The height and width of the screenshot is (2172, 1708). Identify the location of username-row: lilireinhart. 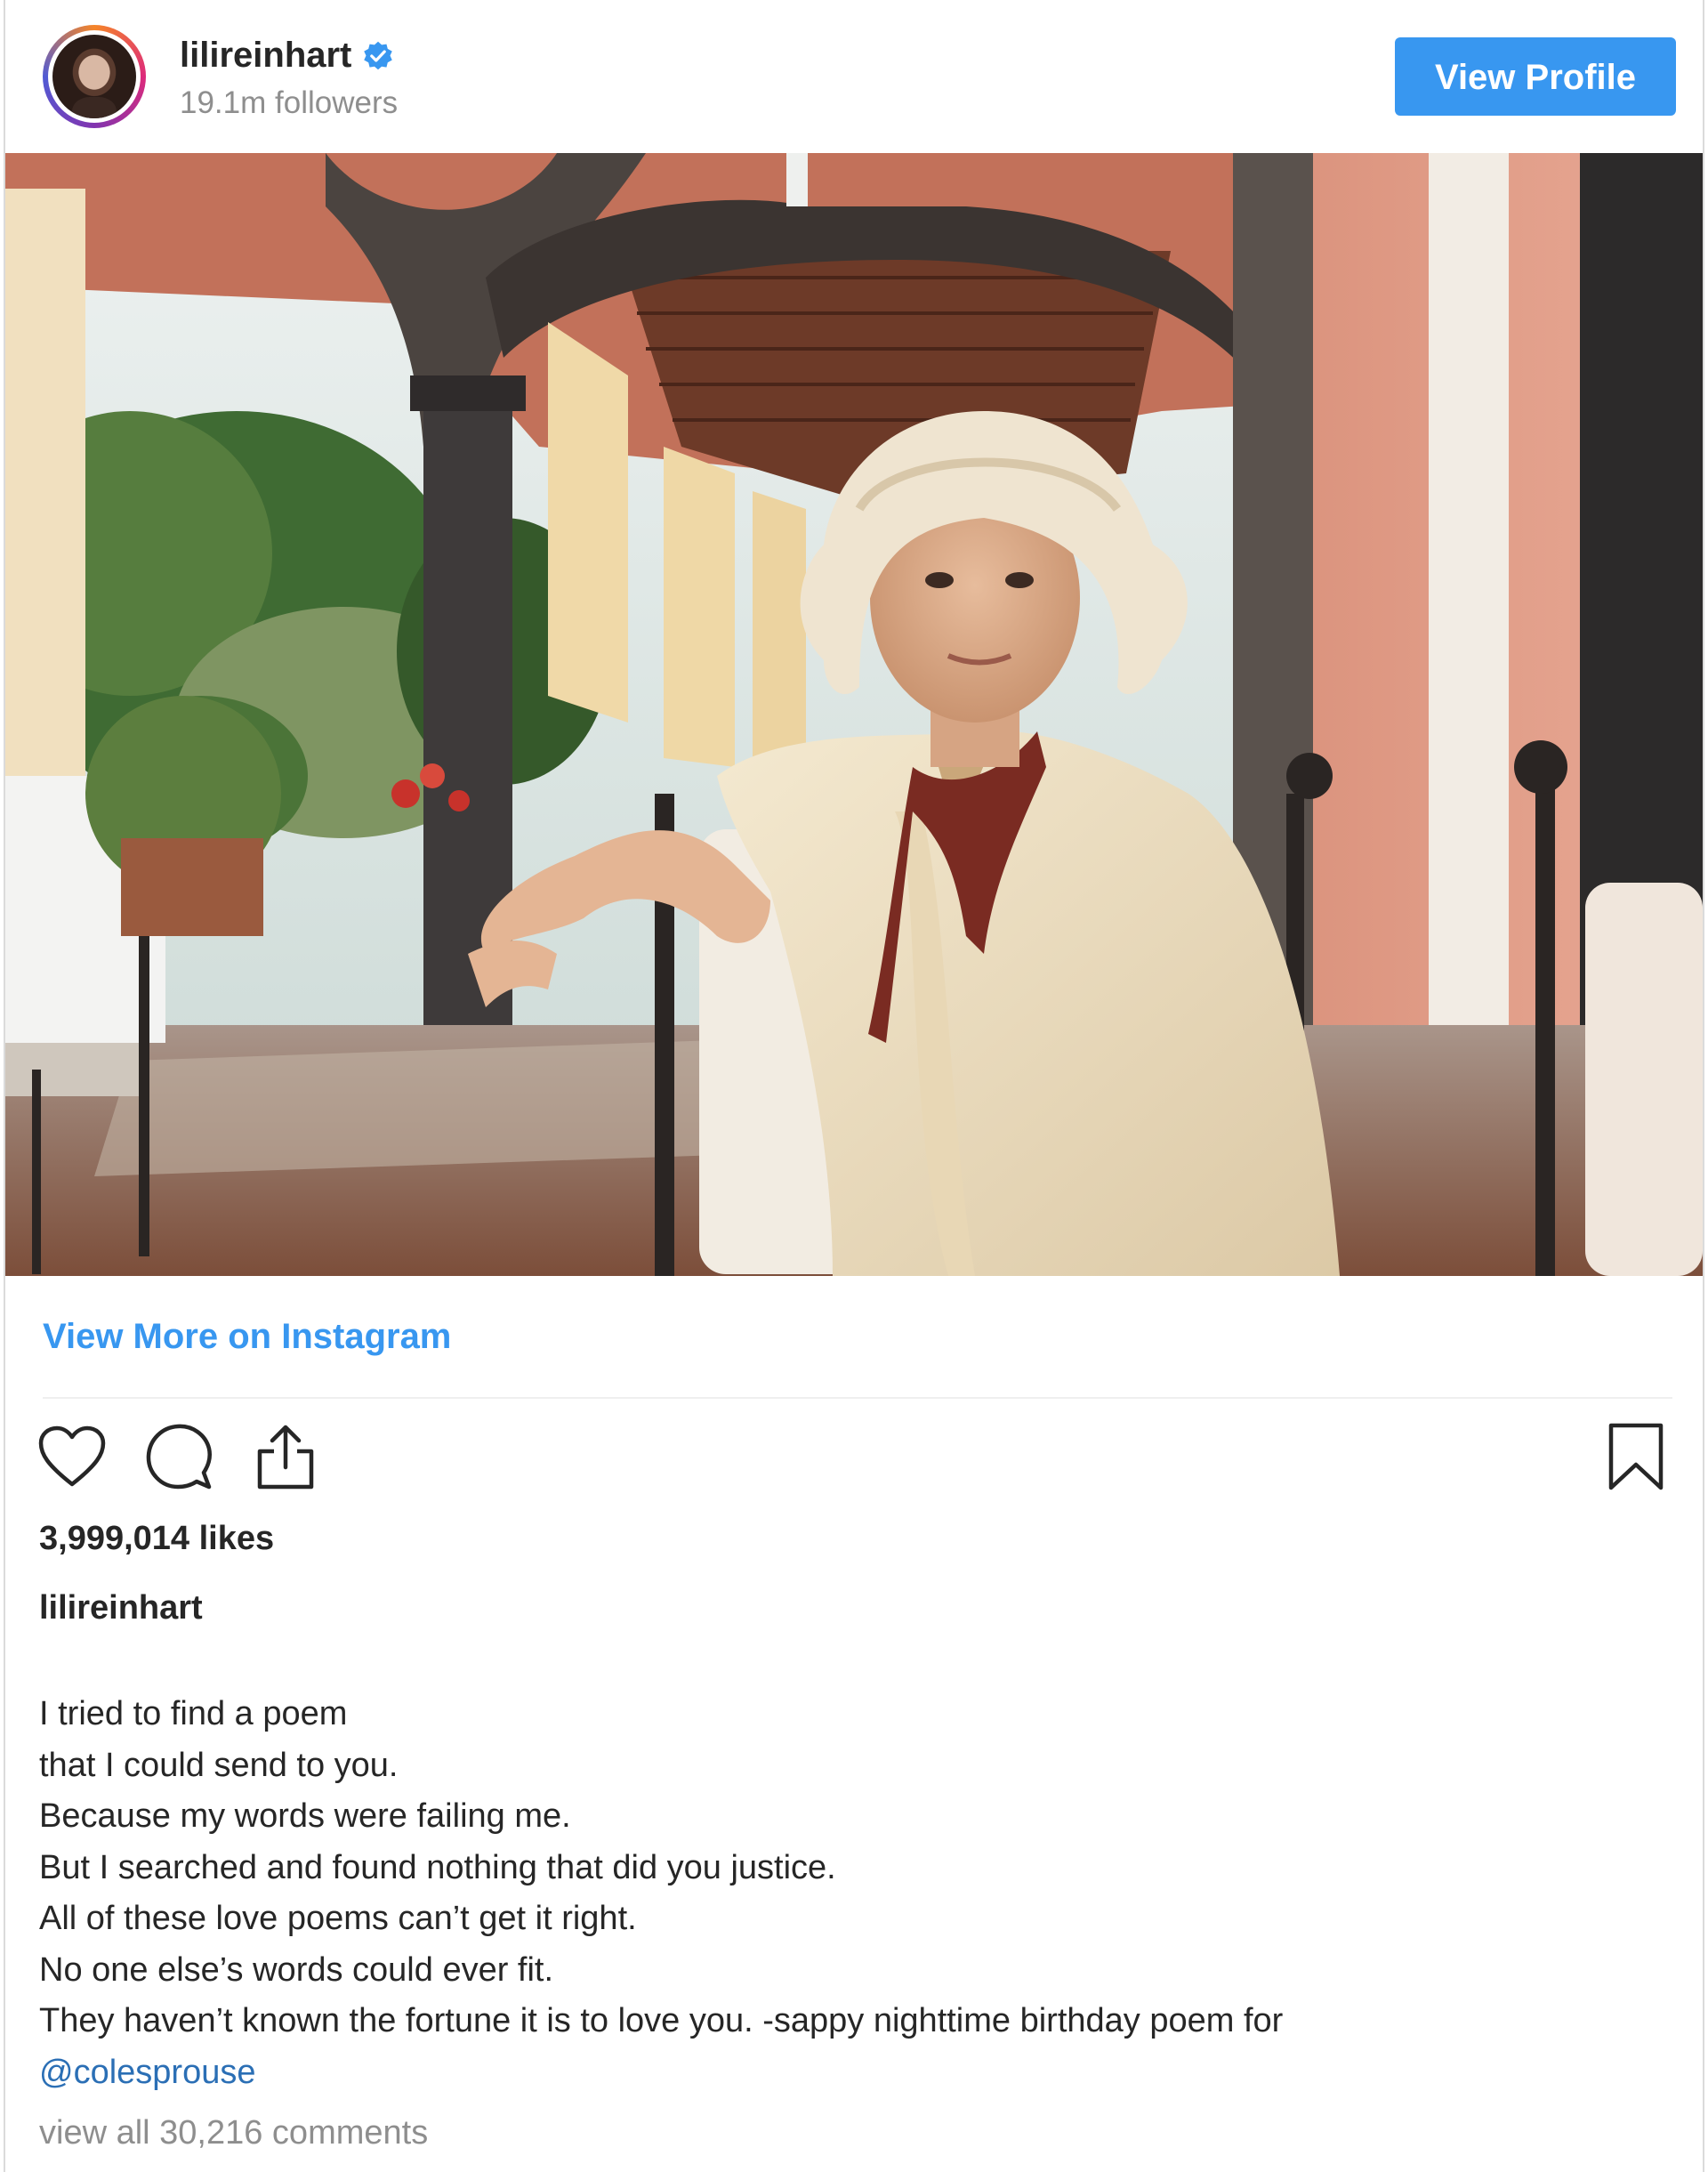
(287, 56).